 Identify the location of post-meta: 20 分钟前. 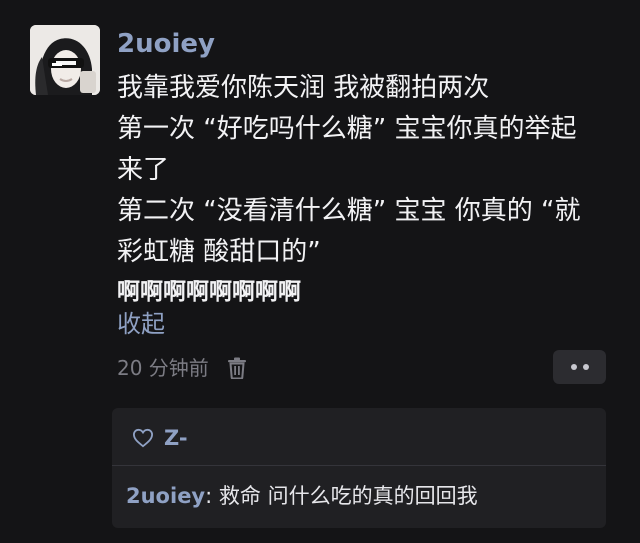
(182, 368).